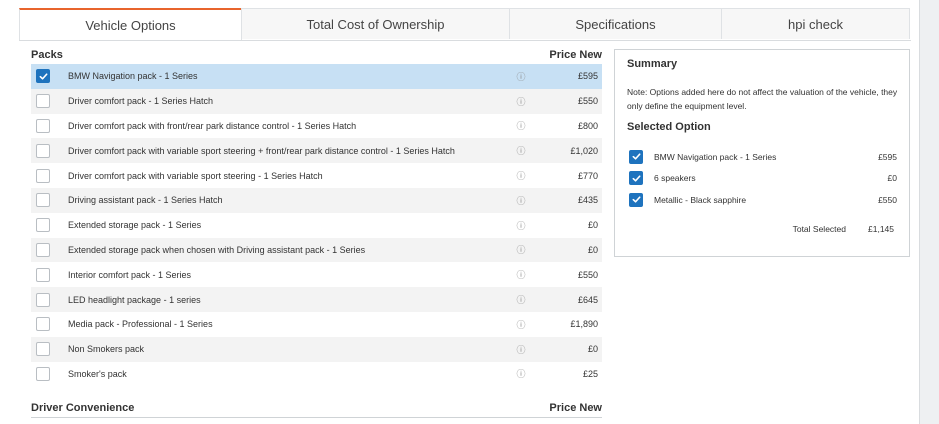 This screenshot has height=424, width=939. I want to click on total-selected: Total Selected £1,145, so click(843, 229).